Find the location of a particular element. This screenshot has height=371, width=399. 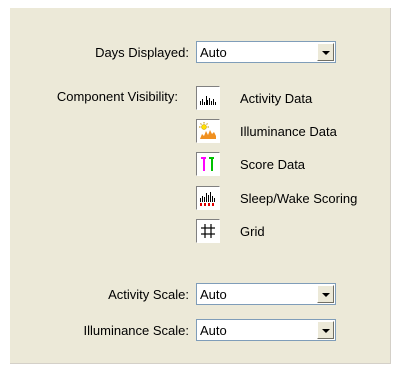

sleep-wake-scoring-label: Sleep/Wake Scoring is located at coordinates (299, 198).